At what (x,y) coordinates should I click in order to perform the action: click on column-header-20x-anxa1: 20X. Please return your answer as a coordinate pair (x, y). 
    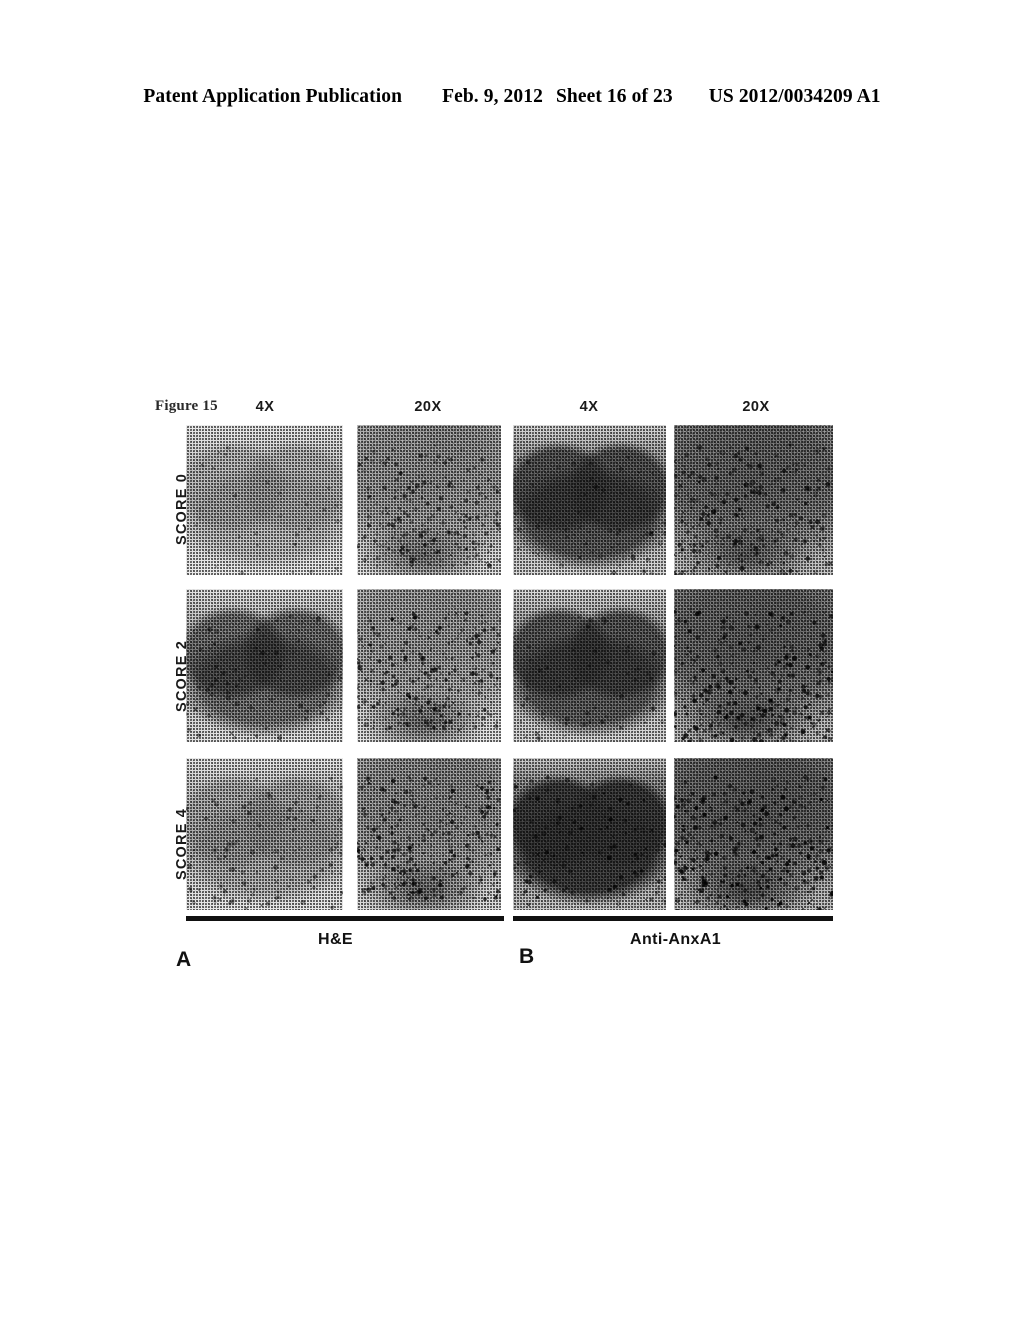
    Looking at the image, I should click on (756, 407).